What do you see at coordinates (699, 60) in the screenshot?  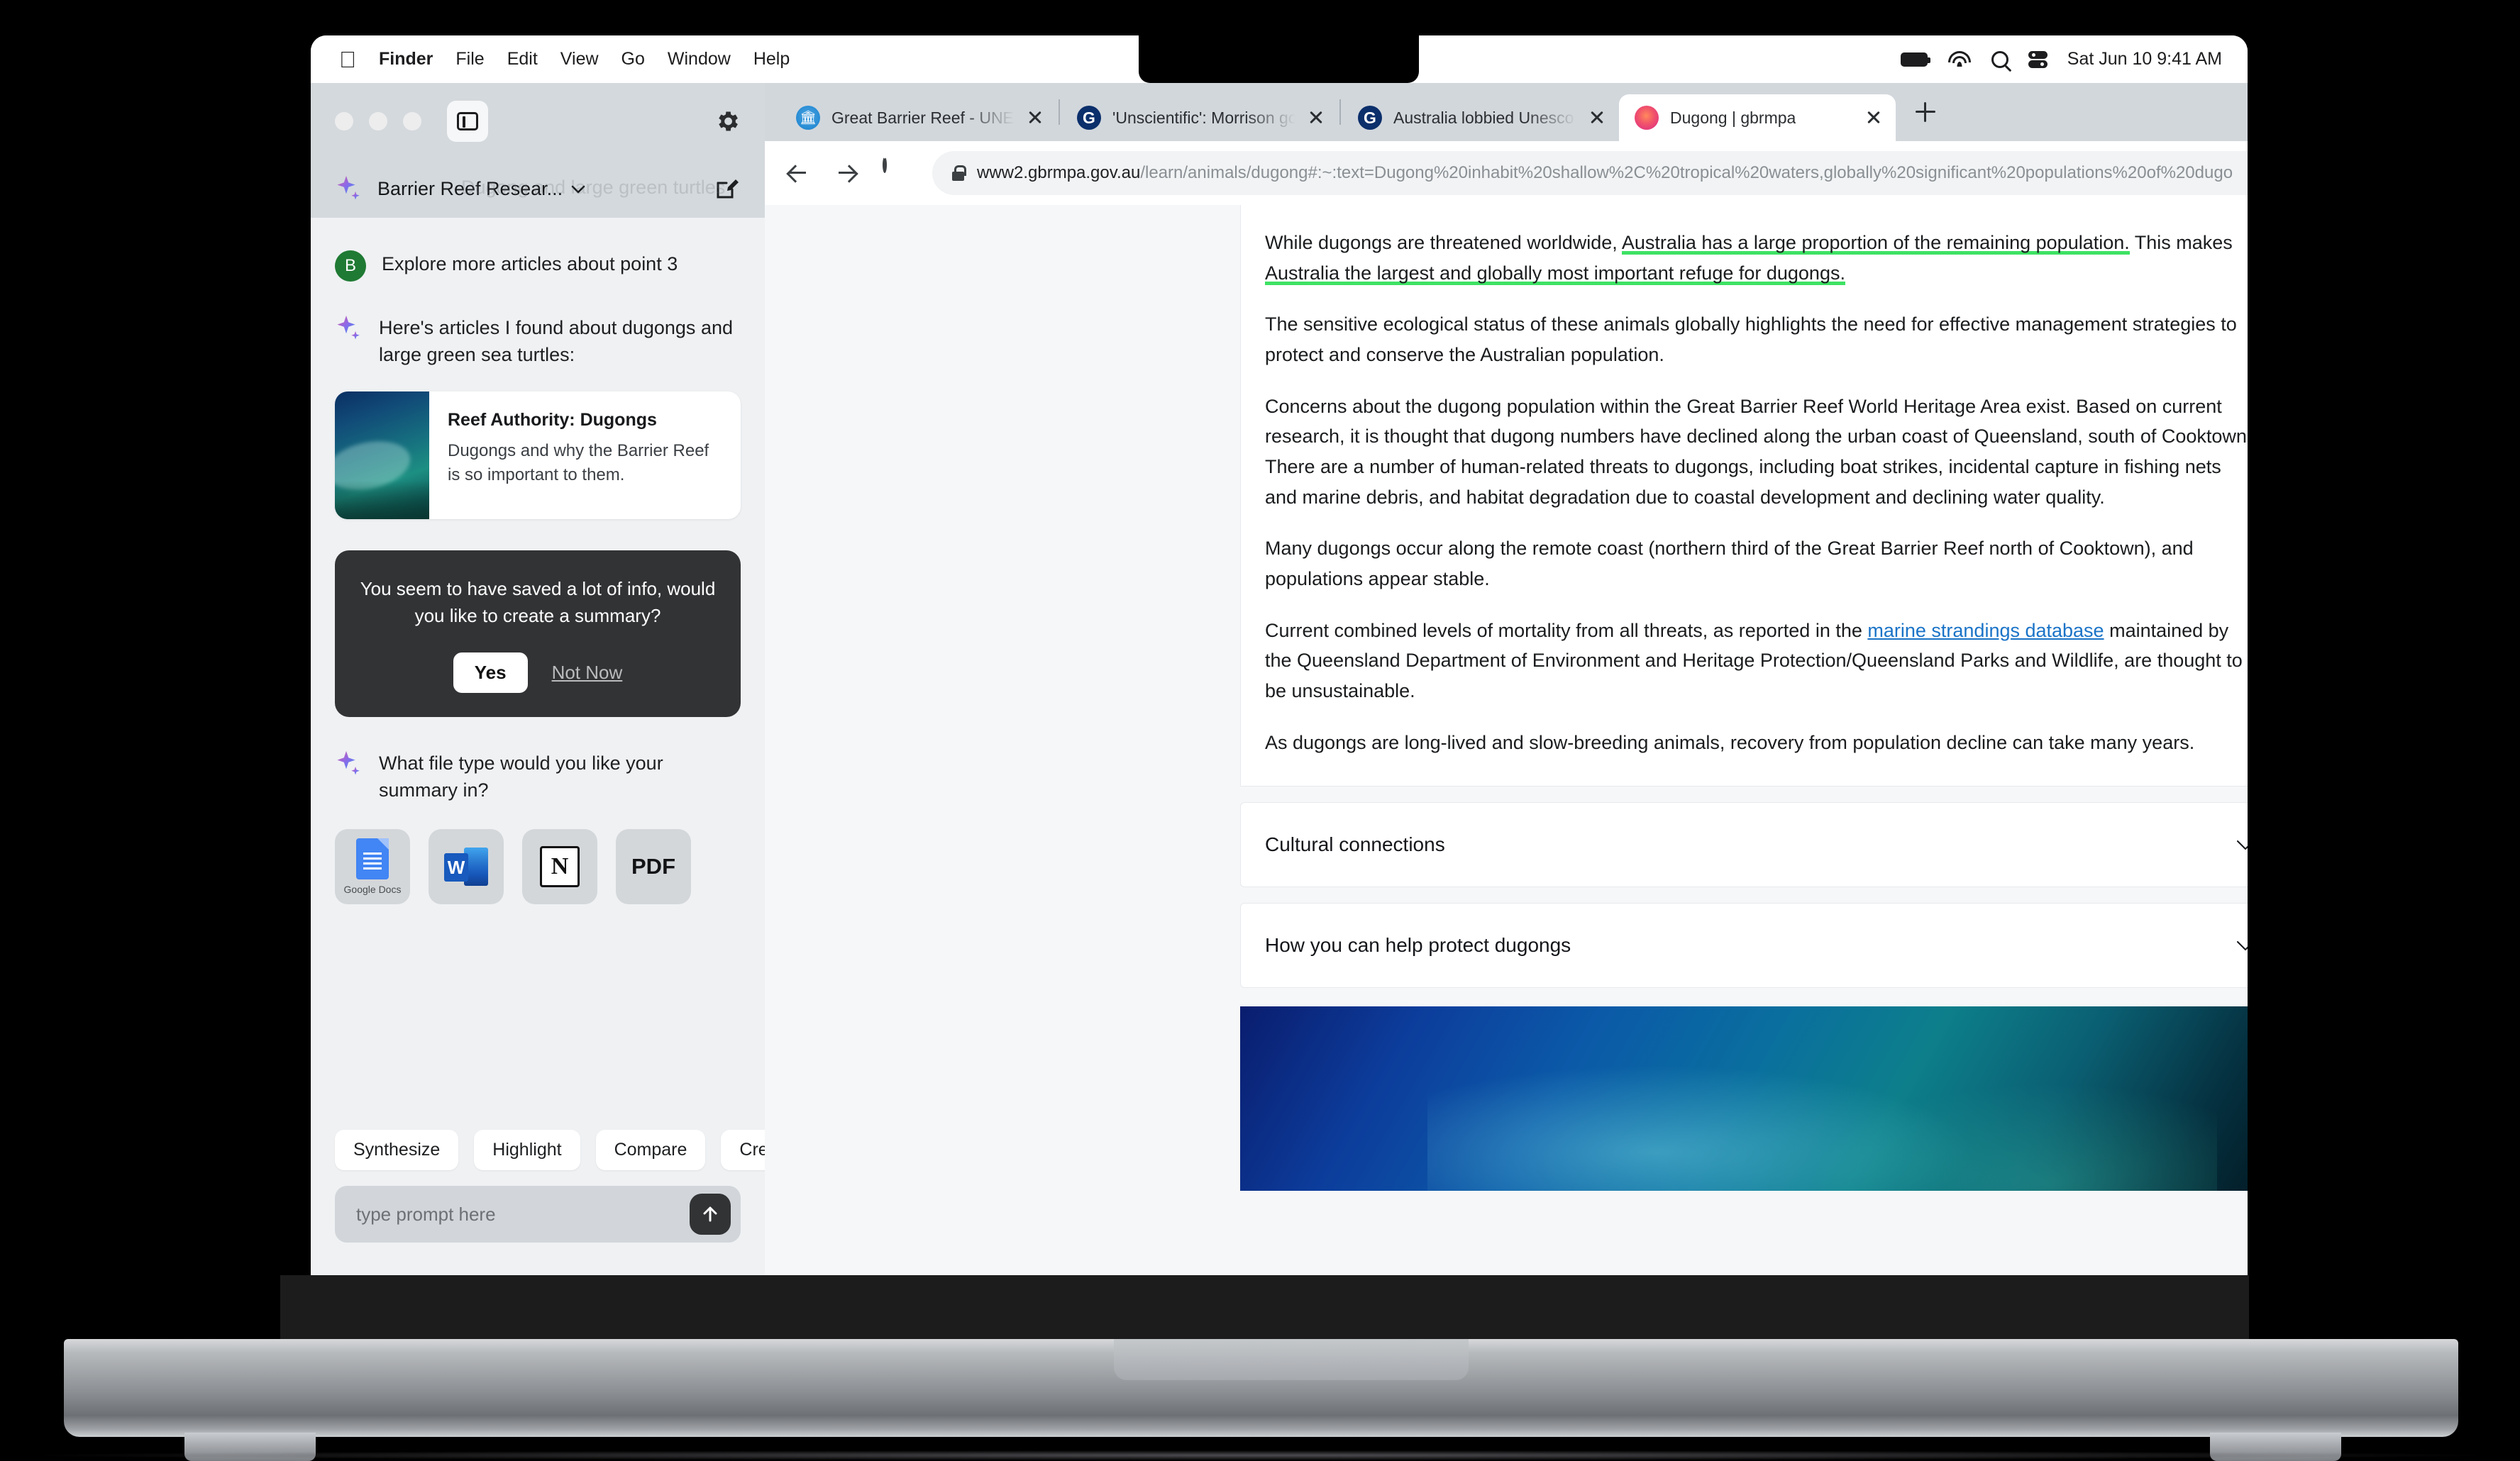 I see `menu-item-window: Window` at bounding box center [699, 60].